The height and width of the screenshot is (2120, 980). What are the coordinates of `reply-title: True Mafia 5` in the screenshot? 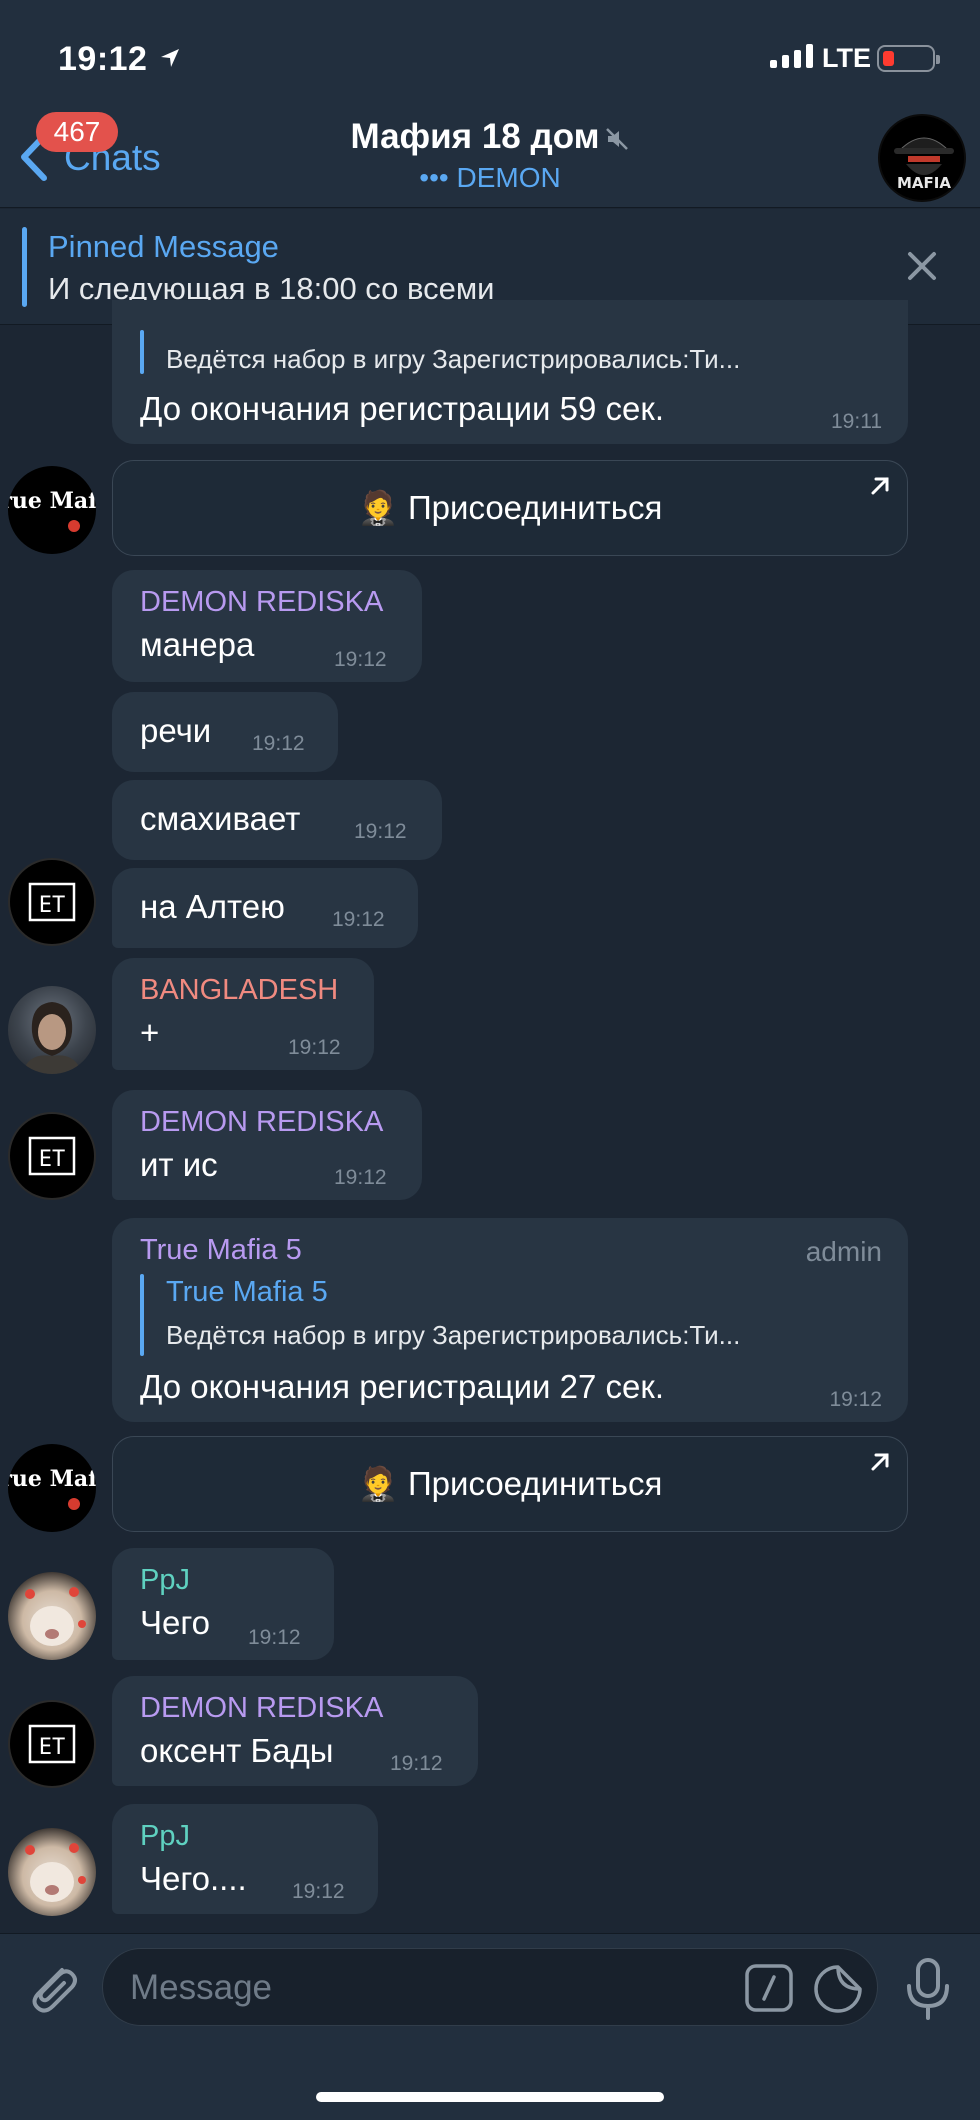 It's located at (247, 1292).